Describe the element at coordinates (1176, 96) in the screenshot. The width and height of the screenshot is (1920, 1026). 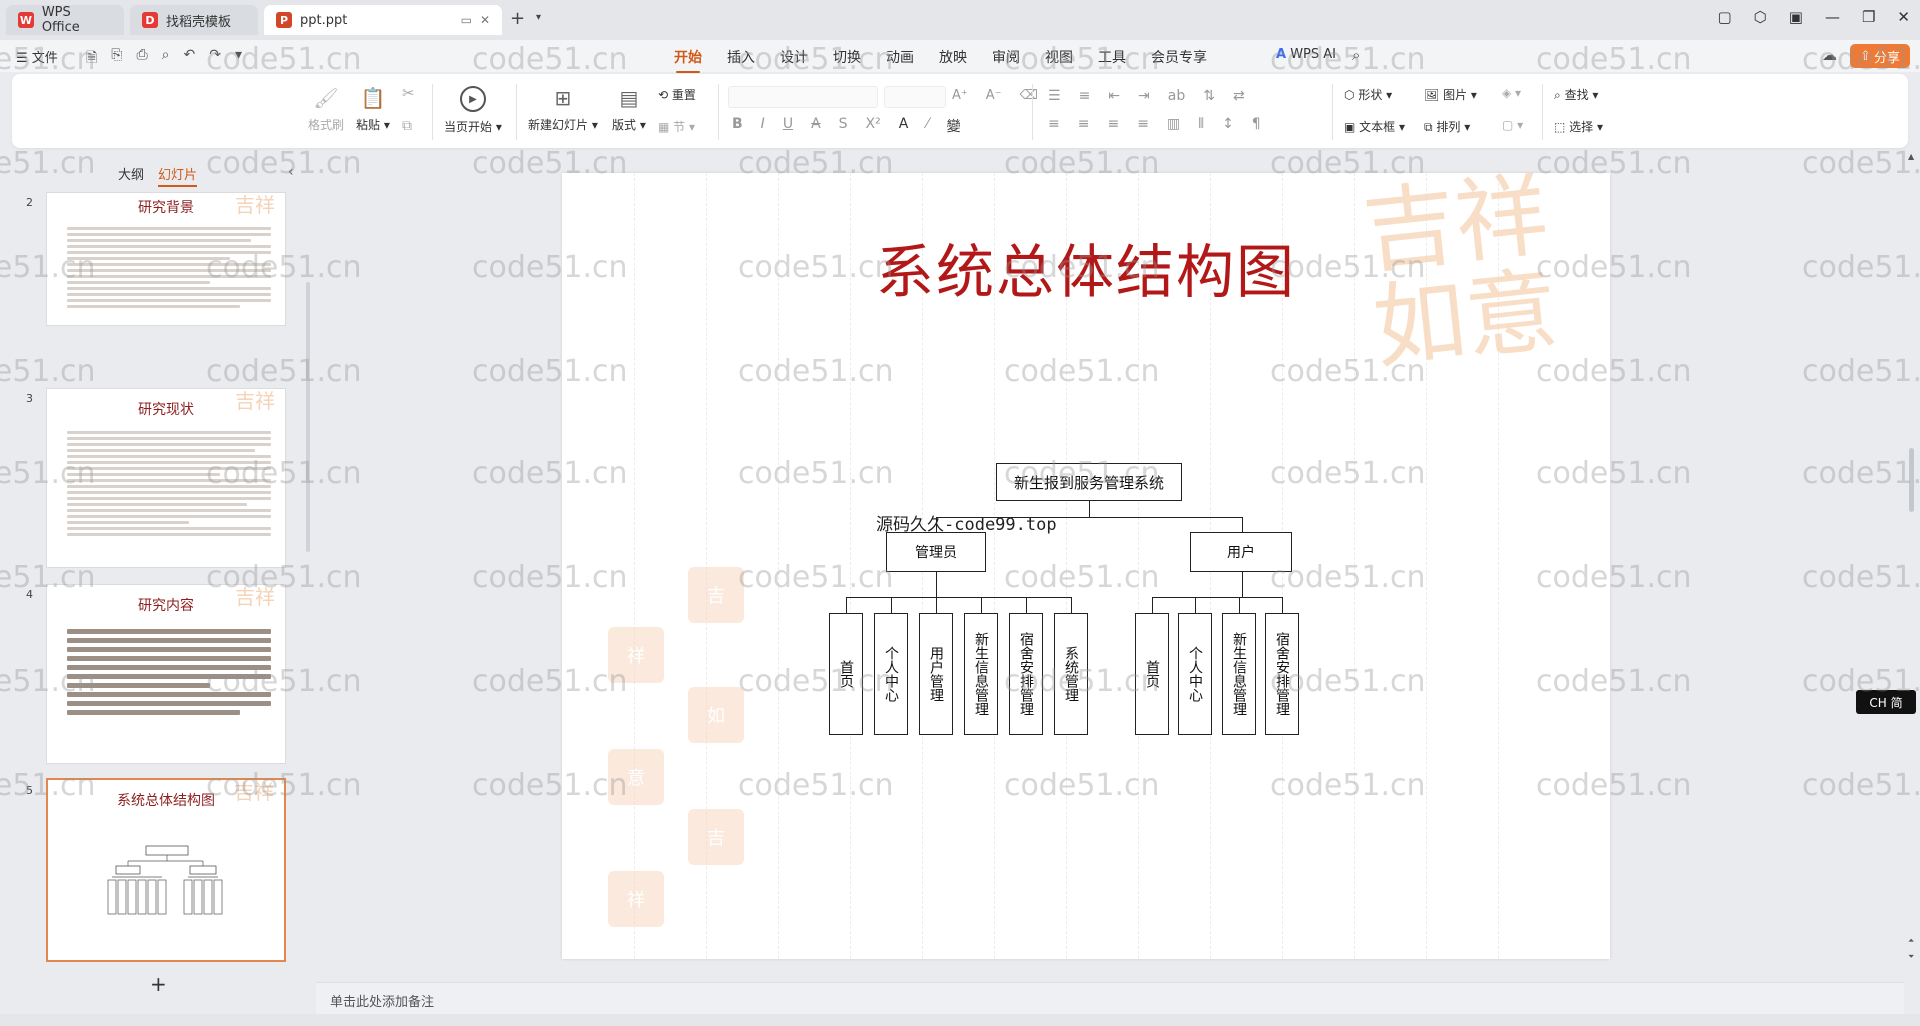
I see `text-direction-icon: ab` at that location.